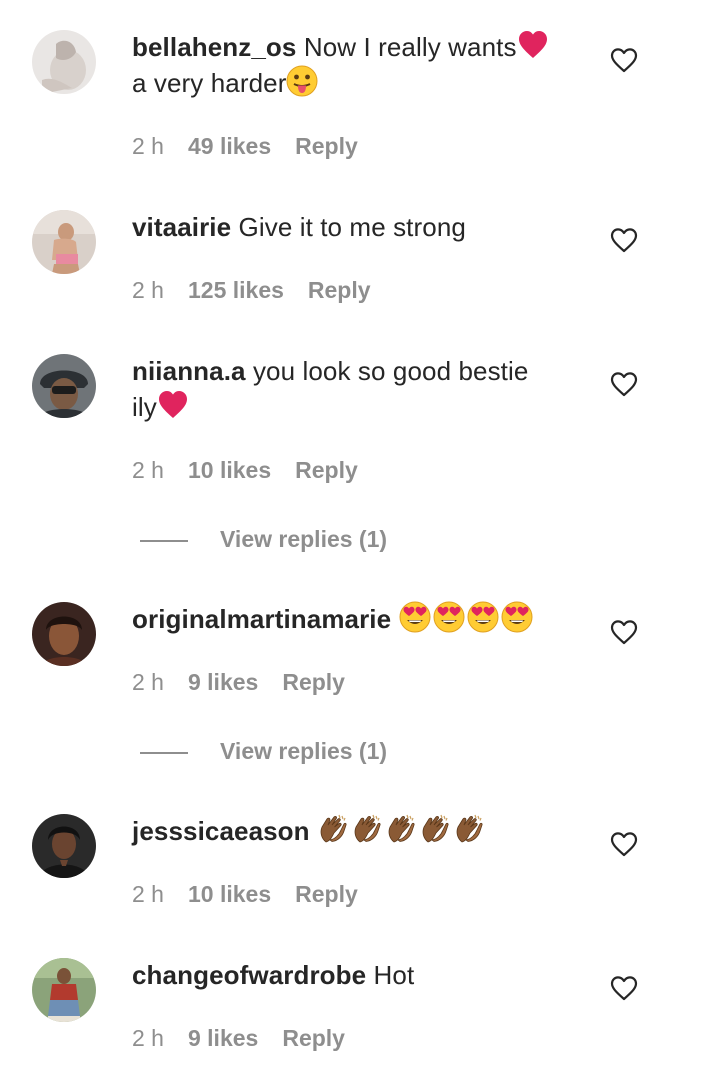 This screenshot has width=720, height=1065. I want to click on comment-username: niianna.a, so click(189, 371).